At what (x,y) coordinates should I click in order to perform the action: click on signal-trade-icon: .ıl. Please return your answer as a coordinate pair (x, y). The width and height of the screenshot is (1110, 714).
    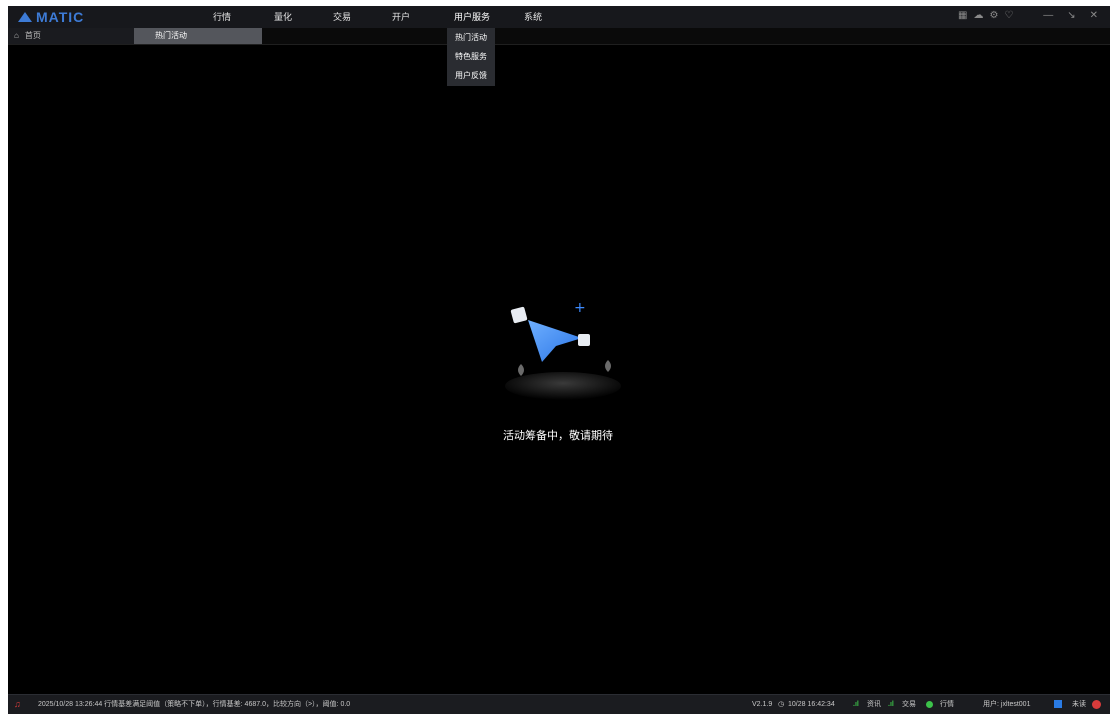
    Looking at the image, I should click on (891, 704).